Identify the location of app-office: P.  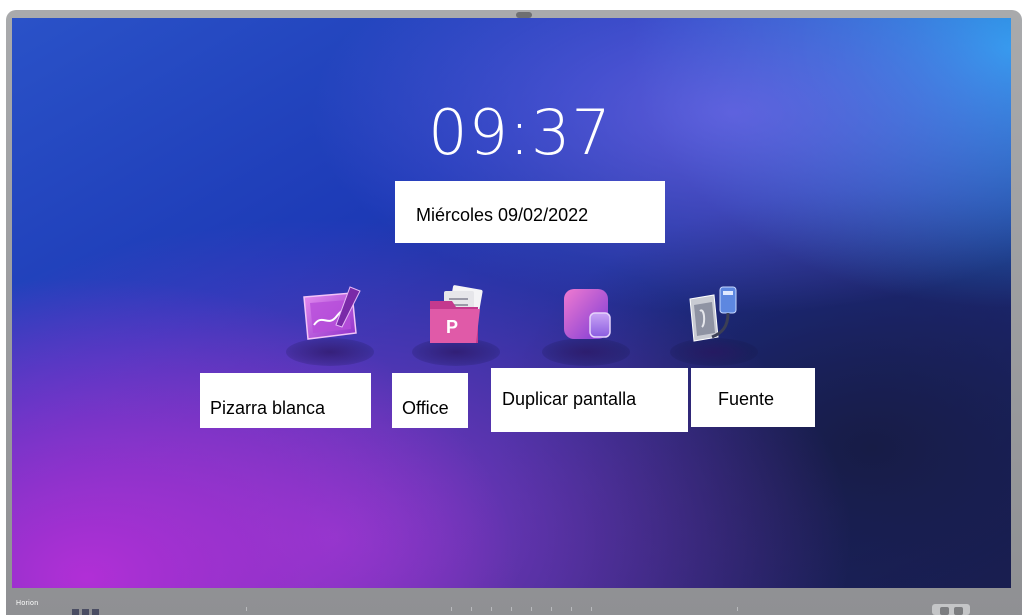
(456, 325).